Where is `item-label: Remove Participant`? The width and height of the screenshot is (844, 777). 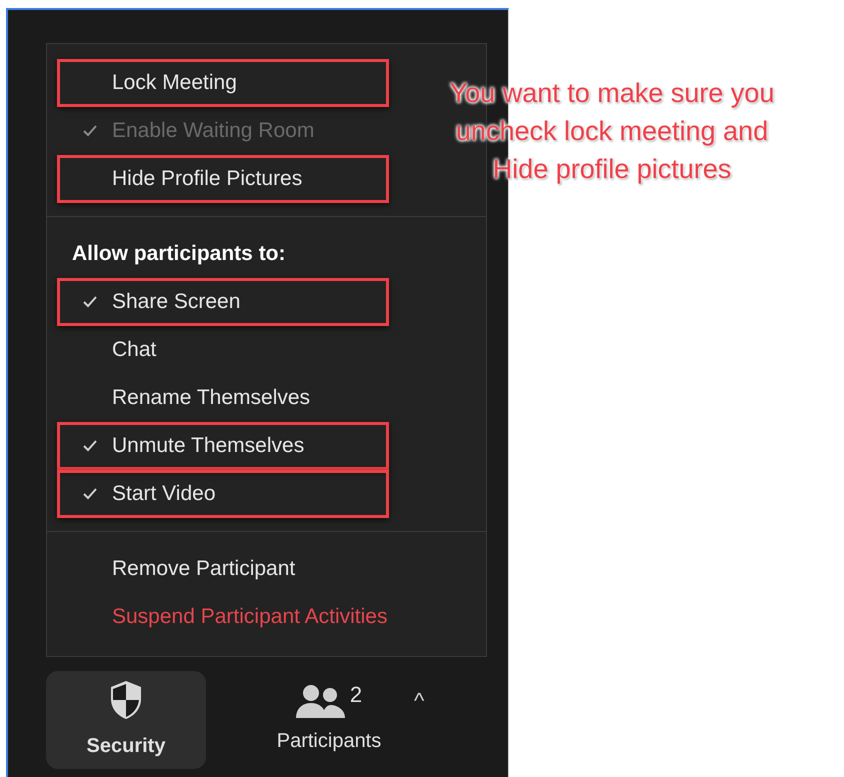 item-label: Remove Participant is located at coordinates (204, 569).